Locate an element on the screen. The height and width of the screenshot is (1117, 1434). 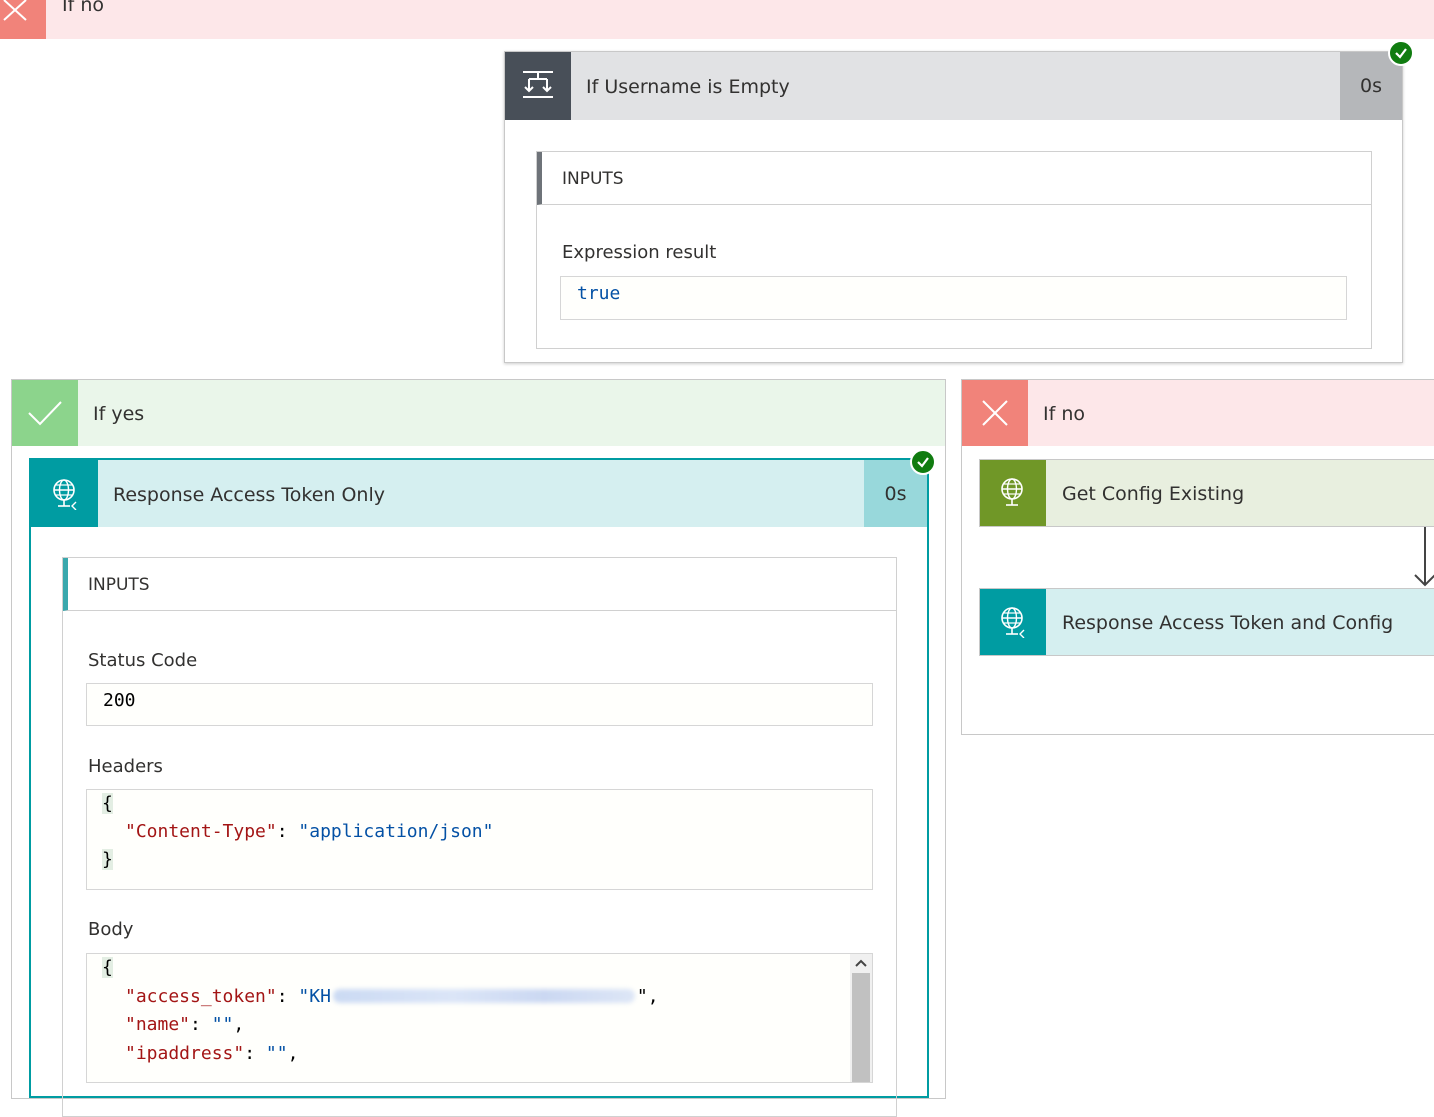
headers-field: { "Content-Type": "application/json" } is located at coordinates (479, 839).